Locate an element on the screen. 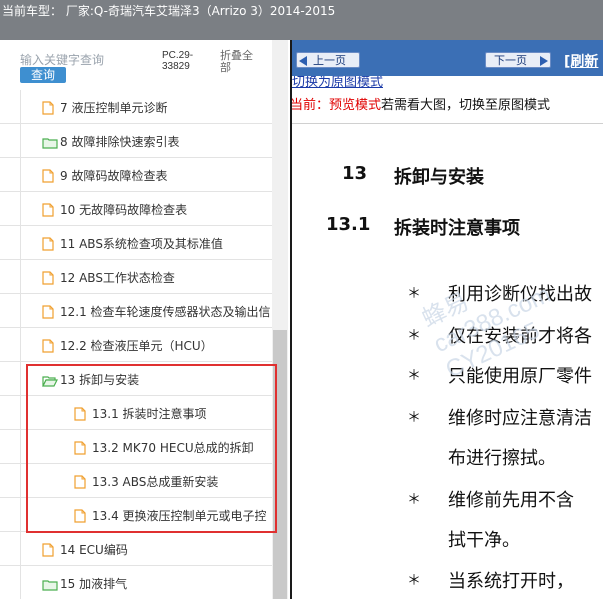 This screenshot has height=599, width=603. tree-item: 8 故障排除快速索引表 is located at coordinates (136, 141).